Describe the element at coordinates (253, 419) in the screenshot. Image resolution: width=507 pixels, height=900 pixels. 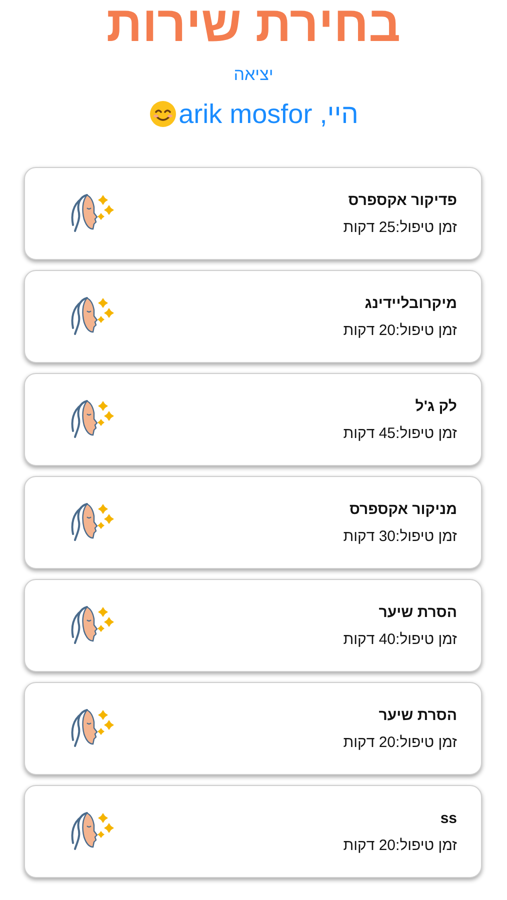
I see `service-card: לק ג'ל זמן טיפול:45 דקות` at that location.